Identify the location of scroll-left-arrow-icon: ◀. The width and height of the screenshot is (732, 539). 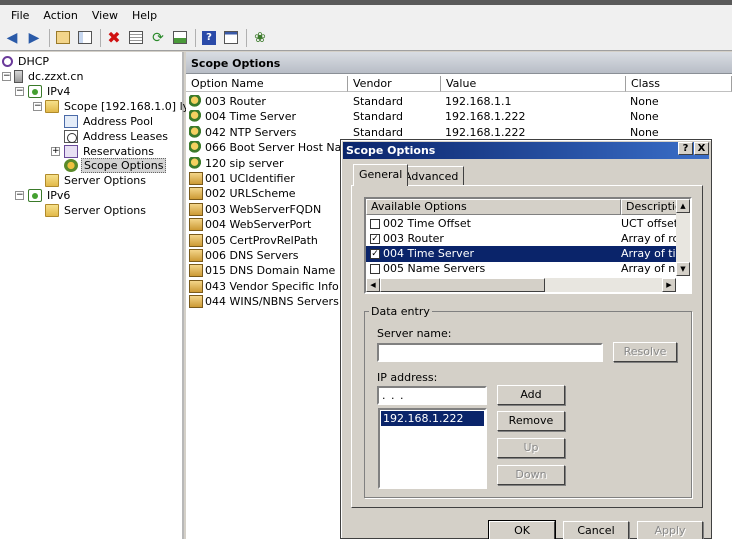
(373, 285).